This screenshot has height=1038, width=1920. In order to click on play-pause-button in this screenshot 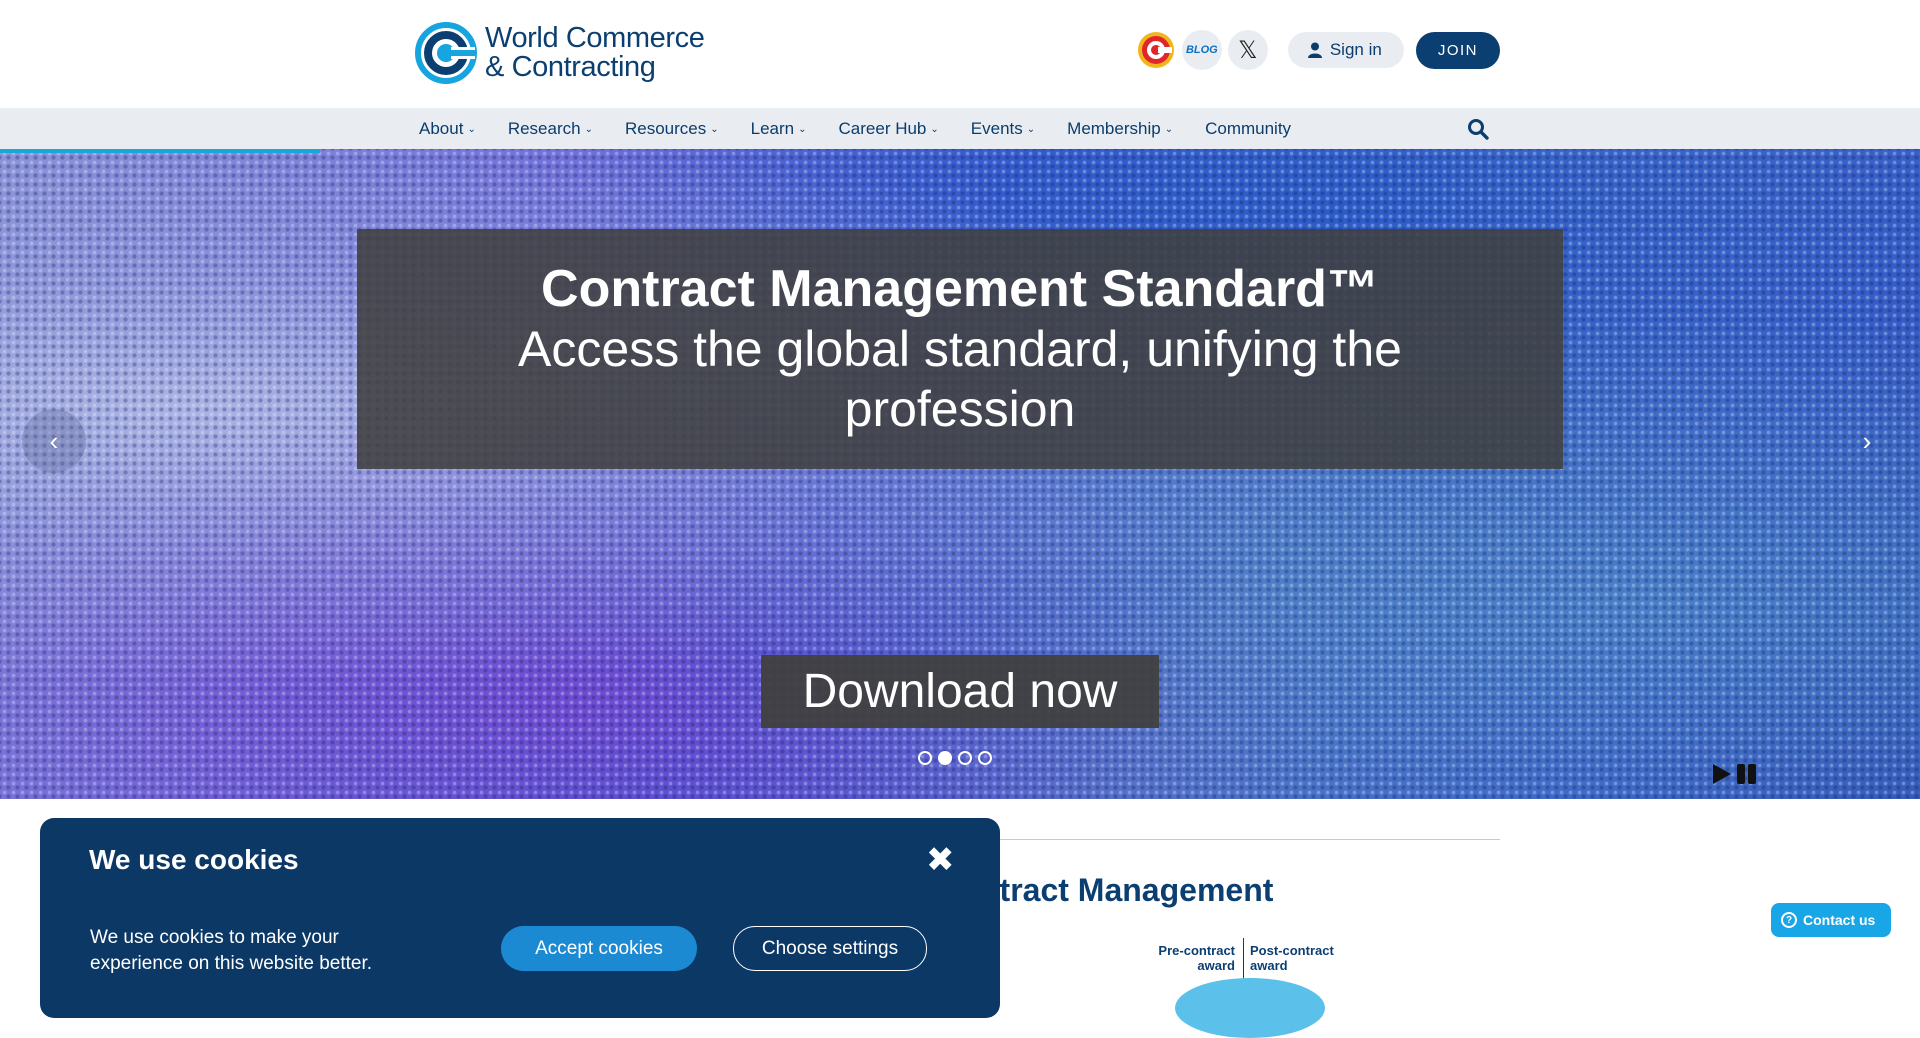, I will do `click(1736, 774)`.